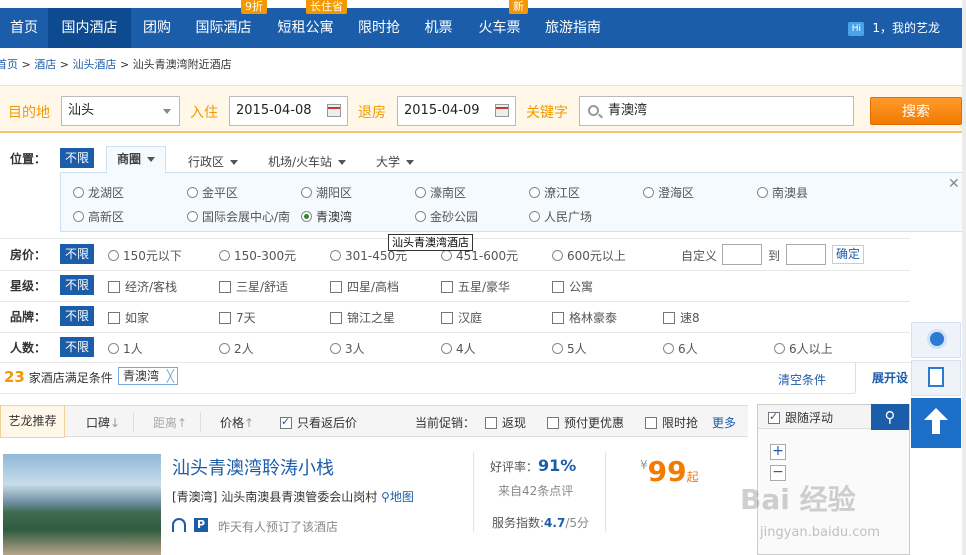 Image resolution: width=966 pixels, height=555 pixels. What do you see at coordinates (165, 423) in the screenshot?
I see `sort-label: 距离` at bounding box center [165, 423].